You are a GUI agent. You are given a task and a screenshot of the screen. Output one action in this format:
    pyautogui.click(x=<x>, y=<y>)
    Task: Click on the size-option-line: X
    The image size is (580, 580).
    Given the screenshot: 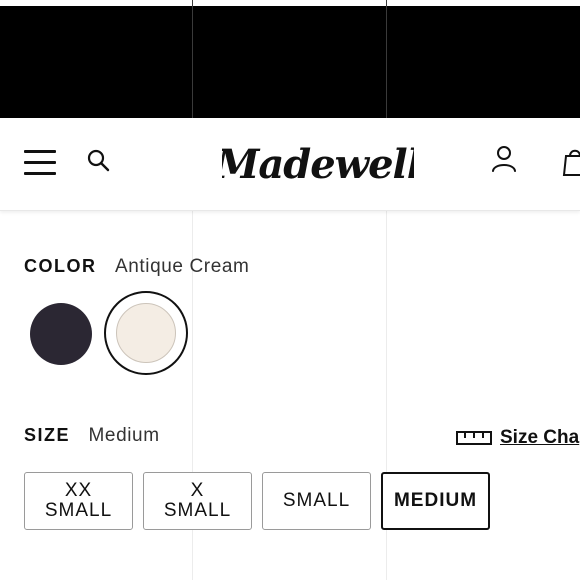 What is the action you would take?
    pyautogui.click(x=197, y=490)
    